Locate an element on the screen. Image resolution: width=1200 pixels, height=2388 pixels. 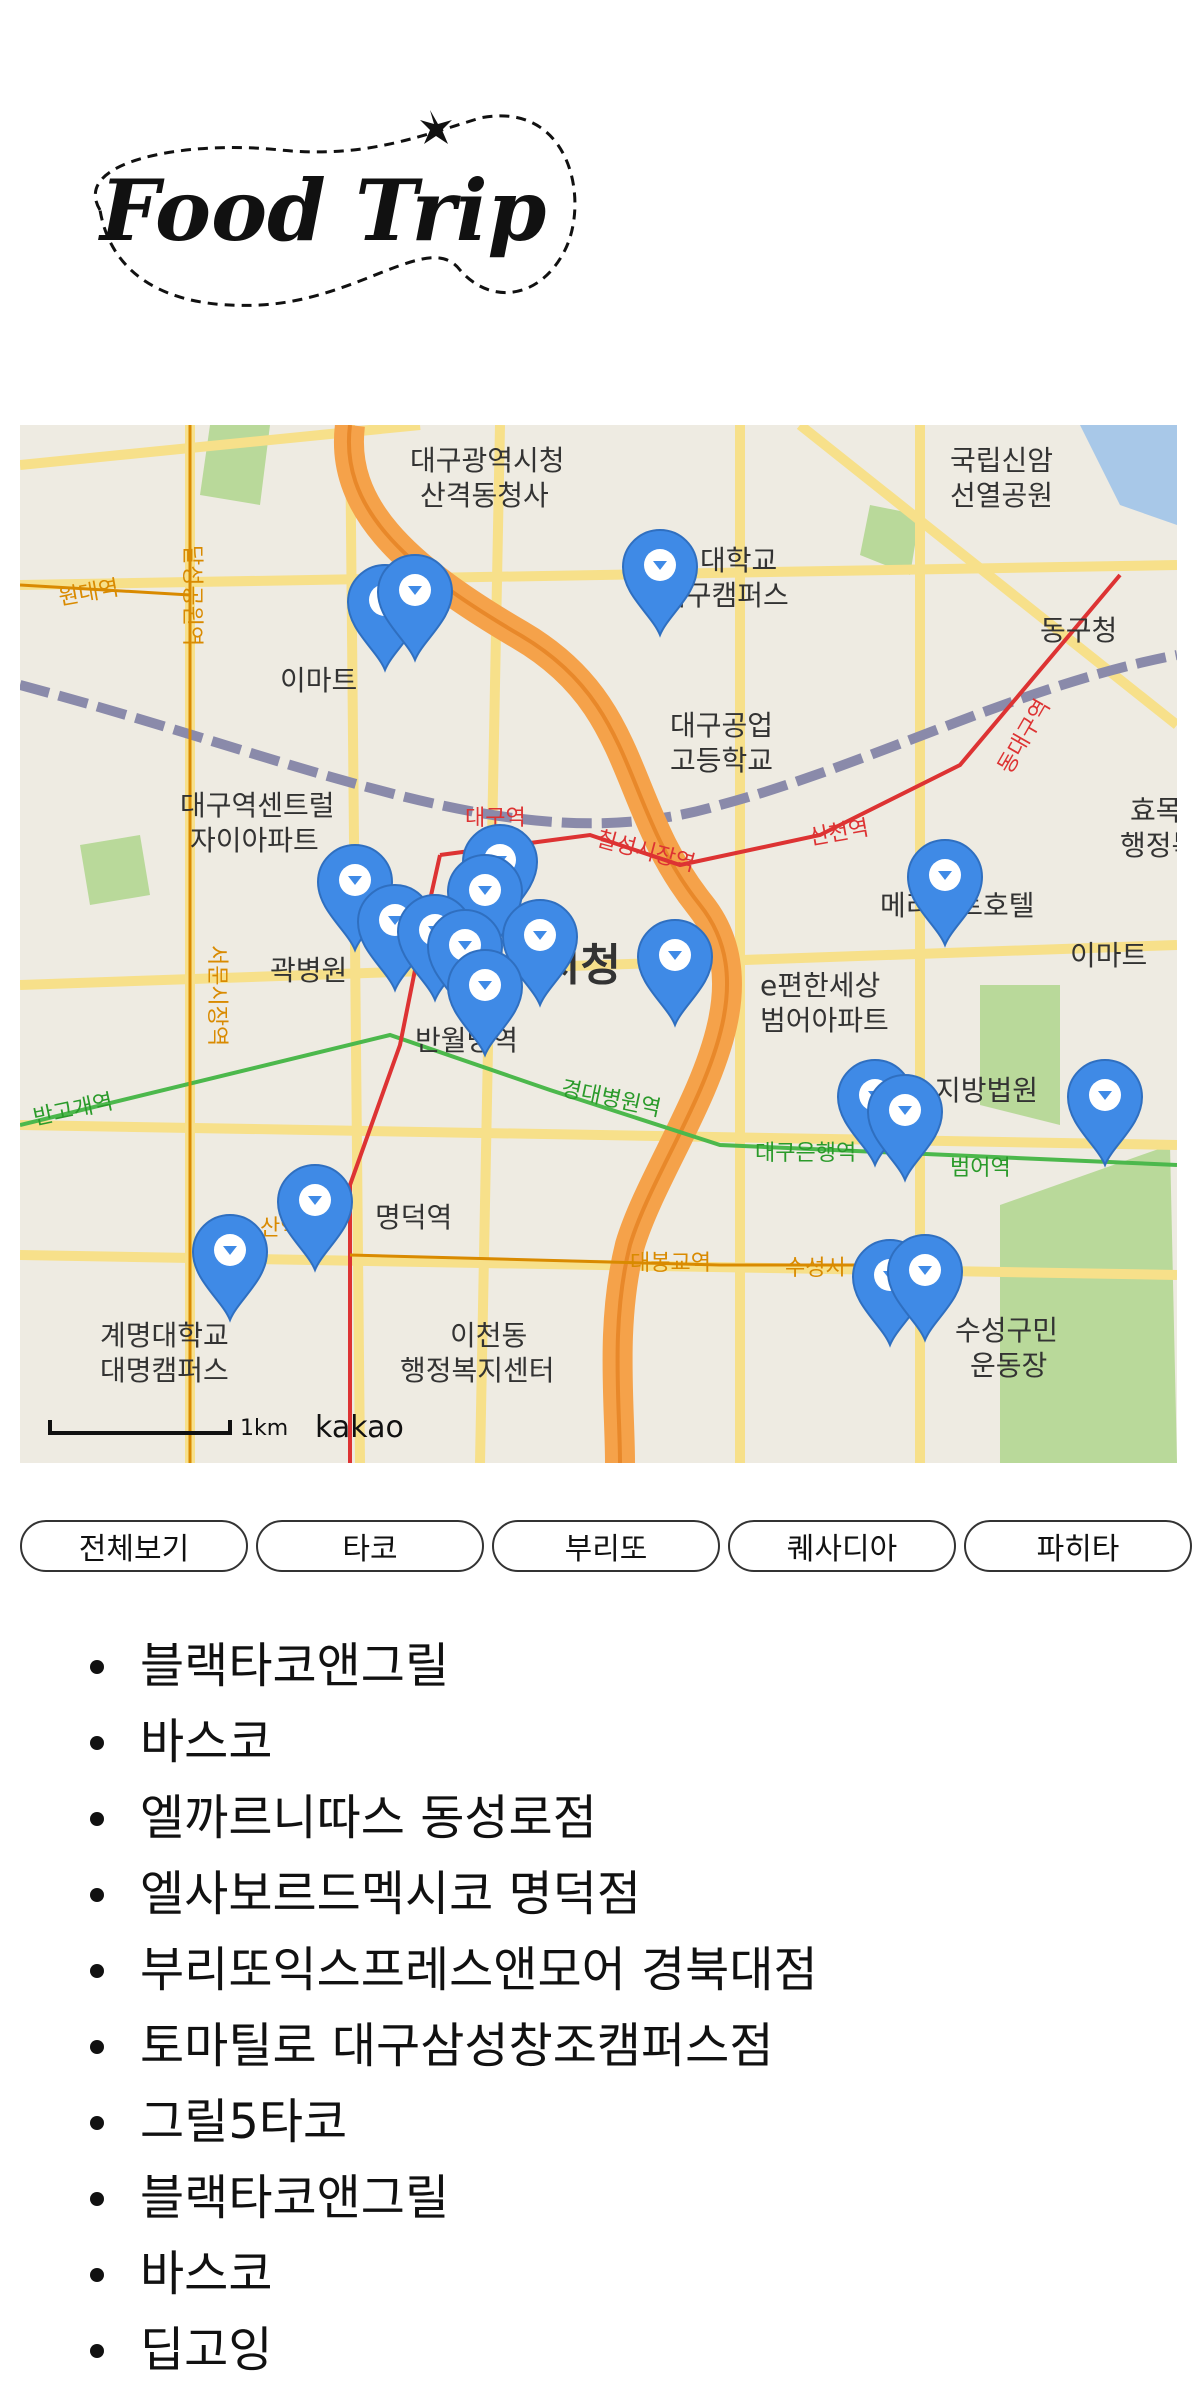
list-item: 부리또익스프레스앤모어 경북대점 is located at coordinates (600, 1970).